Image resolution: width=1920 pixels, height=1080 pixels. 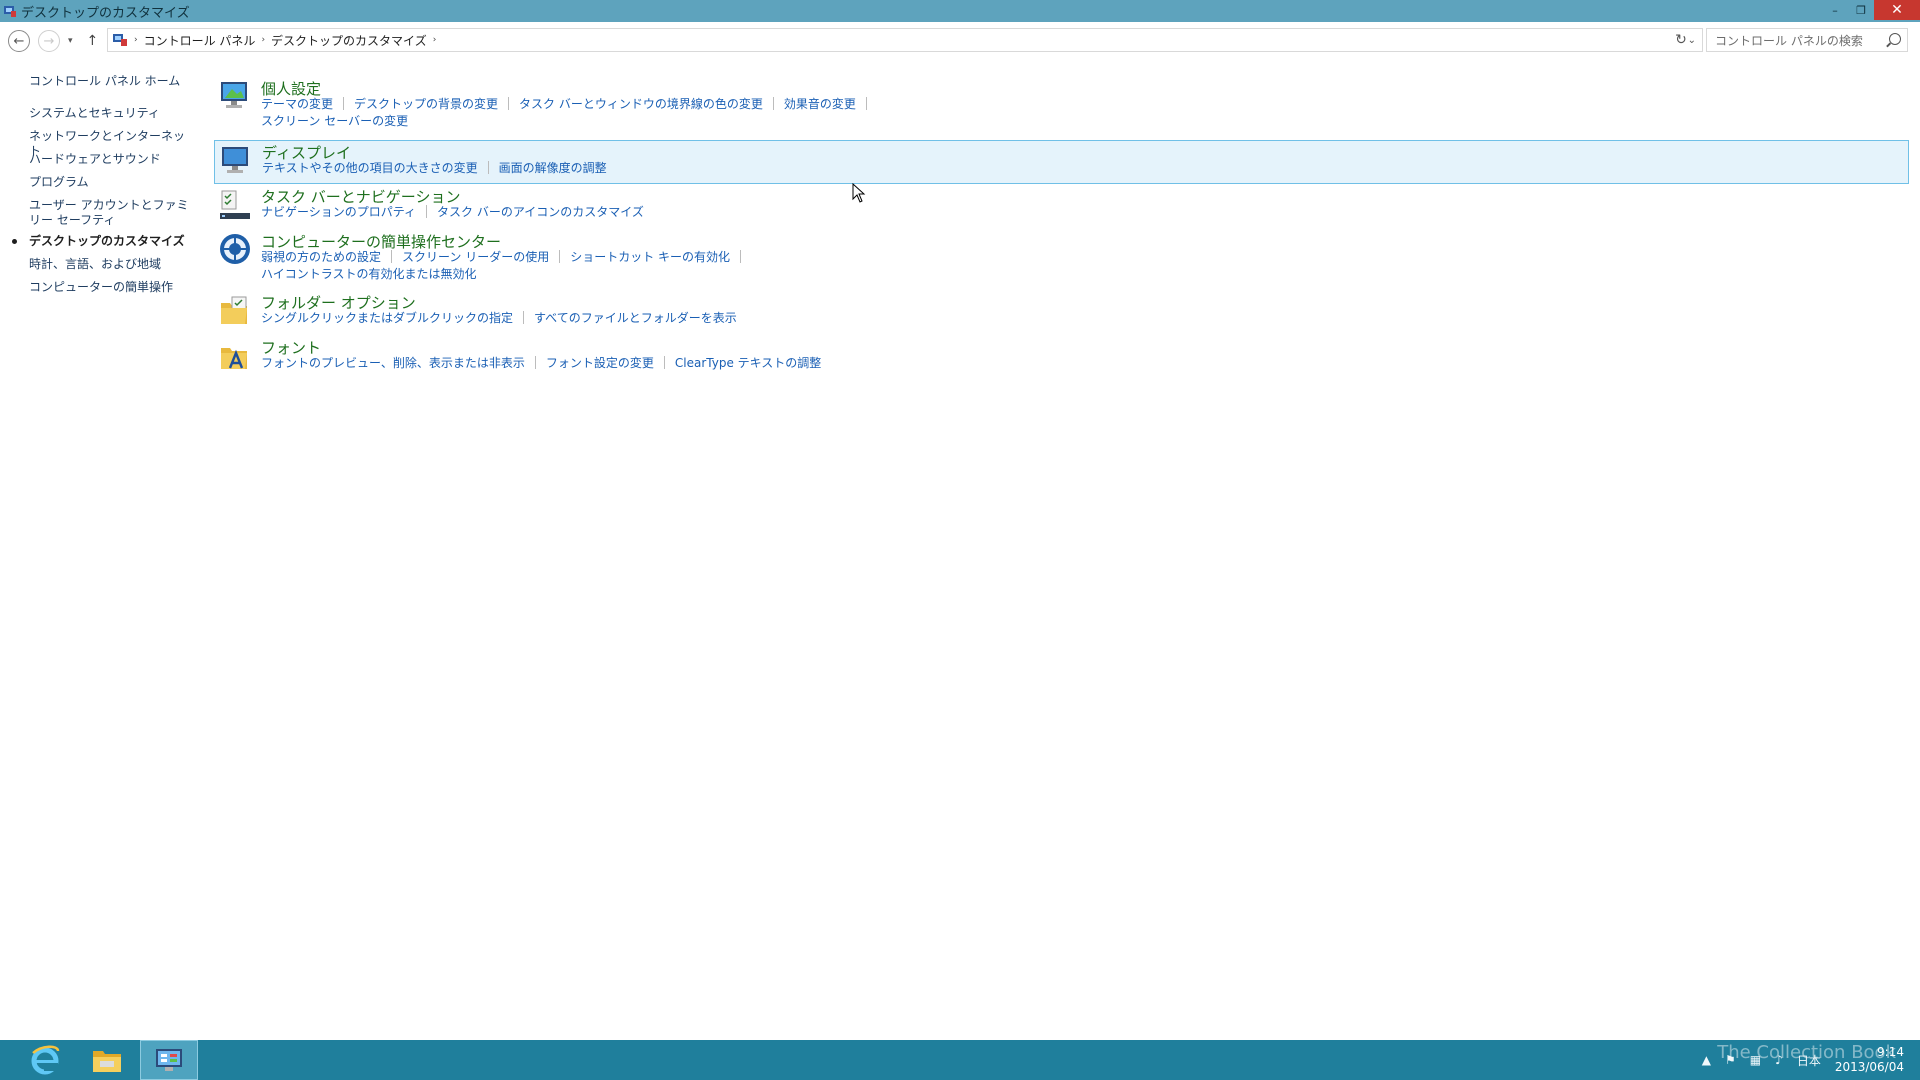 I want to click on link-navigation-properties: ナビゲーションのプロパティ, so click(x=338, y=212).